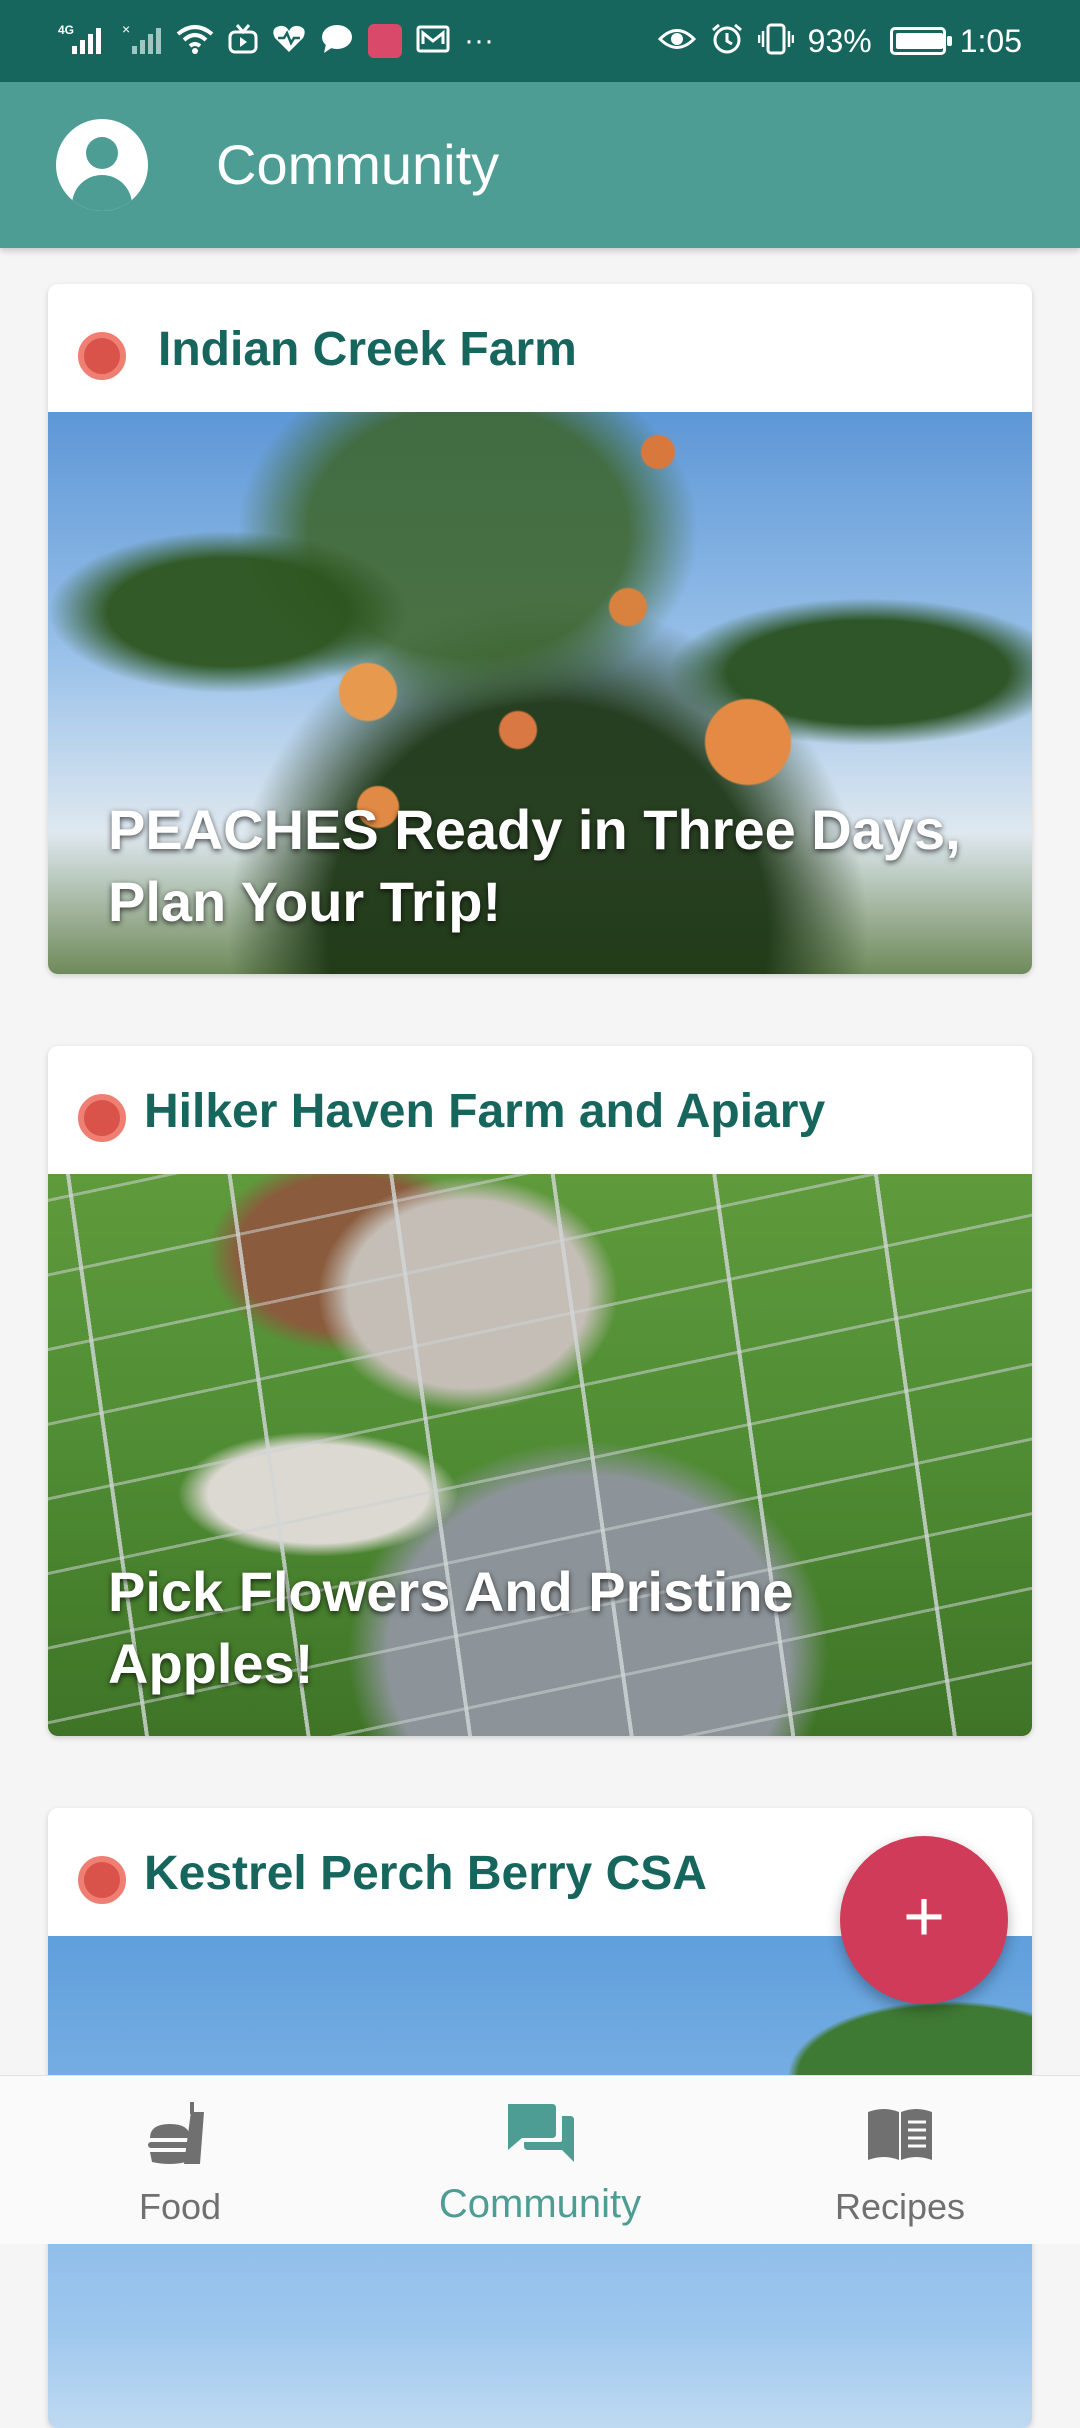 The width and height of the screenshot is (1080, 2428). What do you see at coordinates (195, 41) in the screenshot?
I see `wifi-icon` at bounding box center [195, 41].